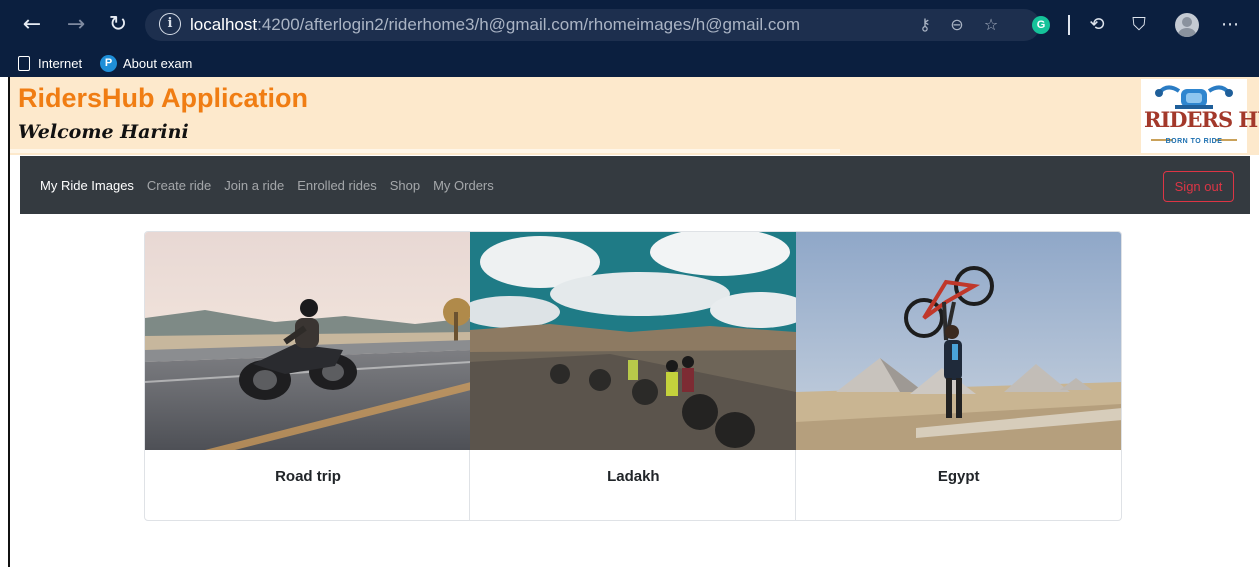  What do you see at coordinates (629, 63) in the screenshot?
I see `favorites-bar: Internet P About exam` at bounding box center [629, 63].